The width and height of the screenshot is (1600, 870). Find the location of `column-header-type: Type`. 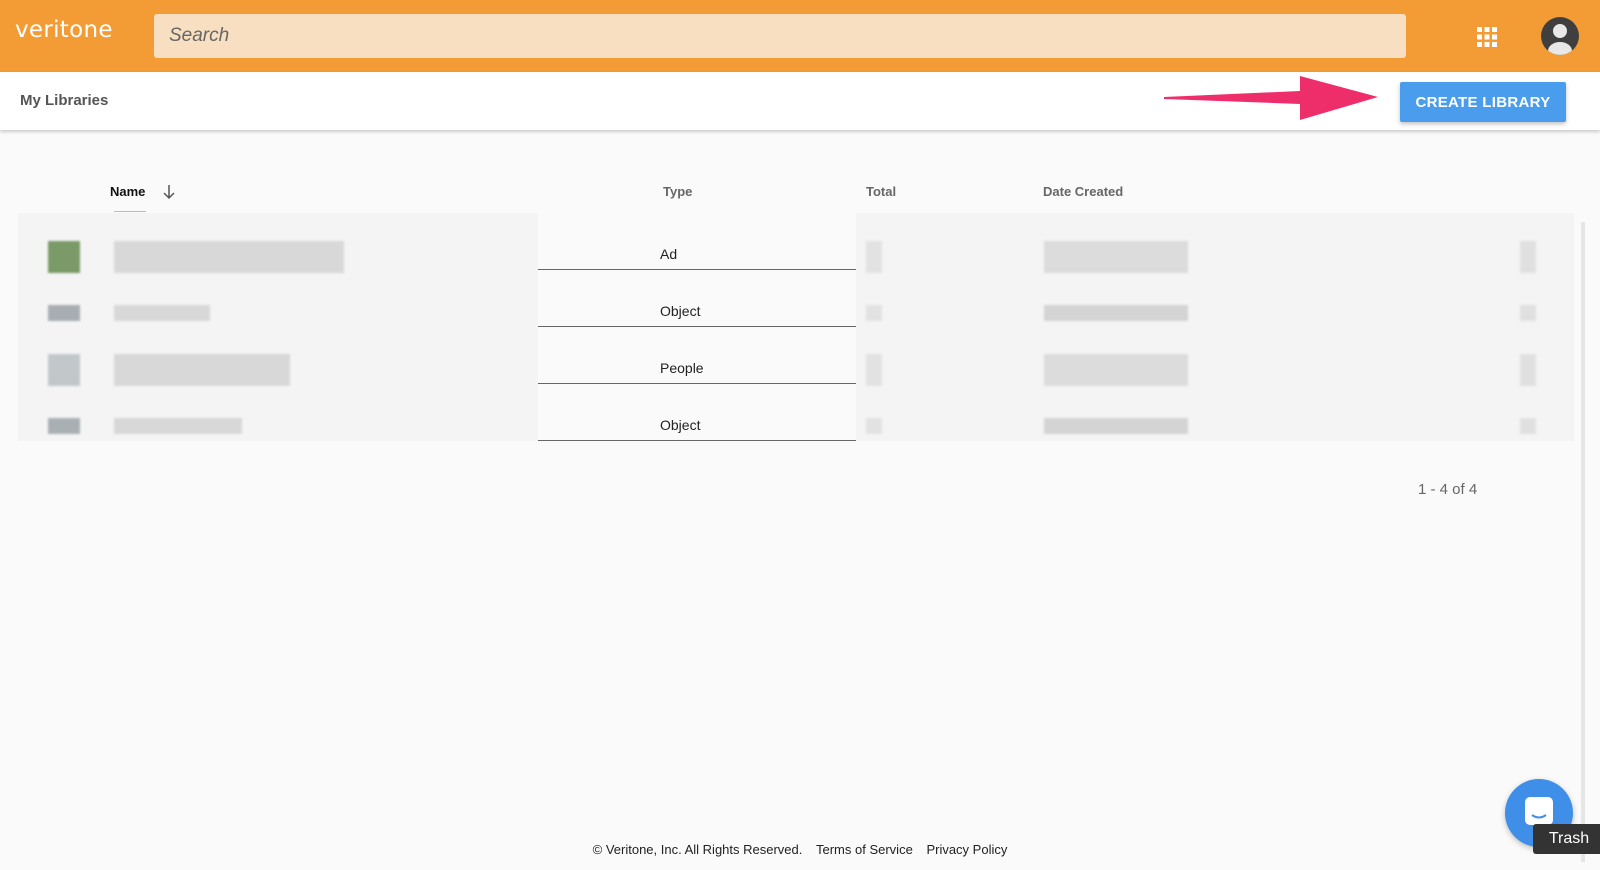

column-header-type: Type is located at coordinates (677, 191).